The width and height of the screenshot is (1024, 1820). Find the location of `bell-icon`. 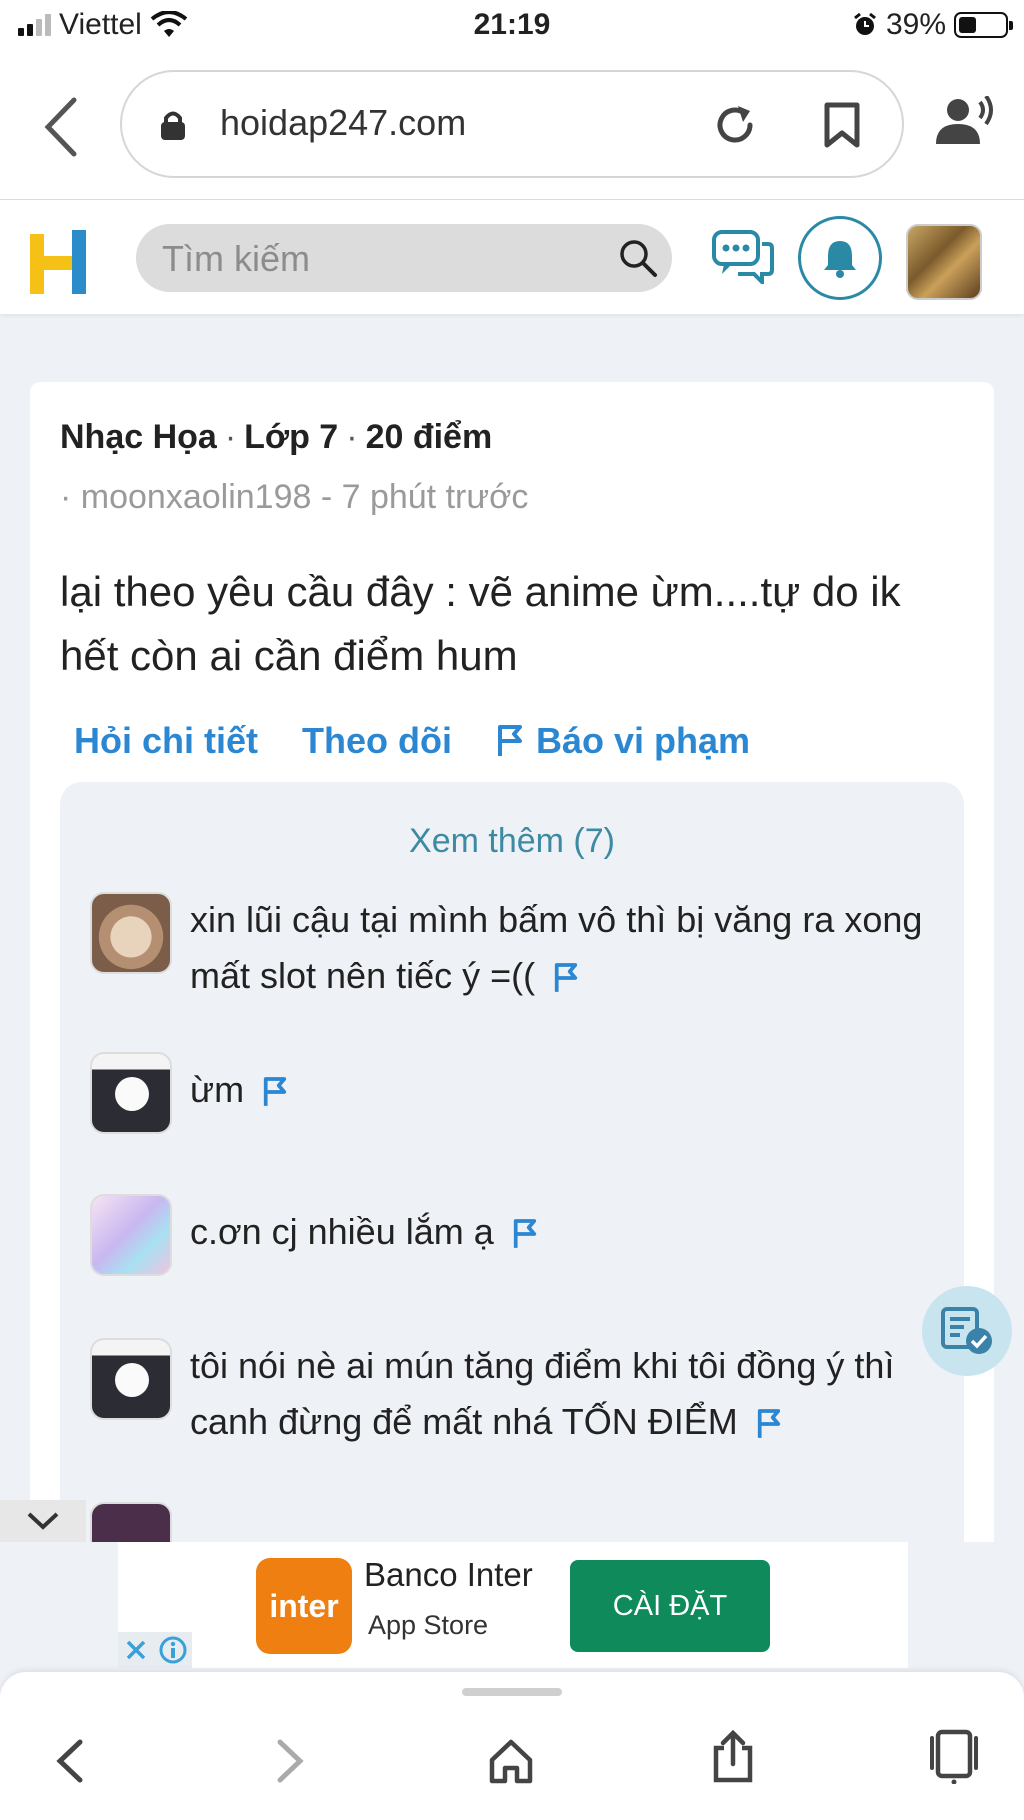

bell-icon is located at coordinates (840, 259).